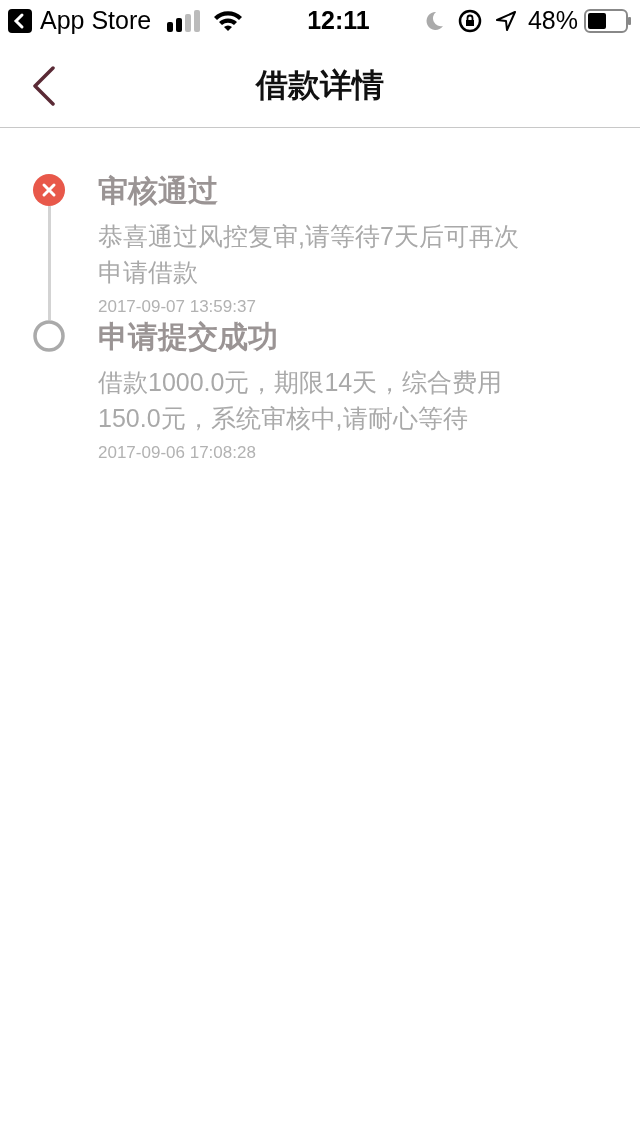 The height and width of the screenshot is (1136, 640). Describe the element at coordinates (184, 21) in the screenshot. I see `signal-icon` at that location.